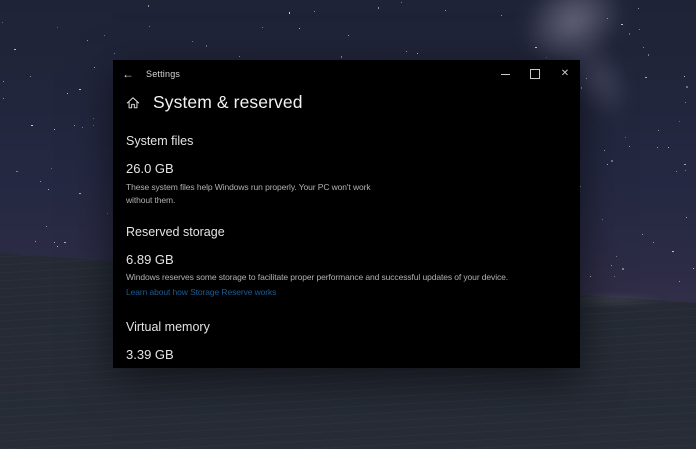 The image size is (696, 449). What do you see at coordinates (163, 74) in the screenshot?
I see `window-title: Settings` at bounding box center [163, 74].